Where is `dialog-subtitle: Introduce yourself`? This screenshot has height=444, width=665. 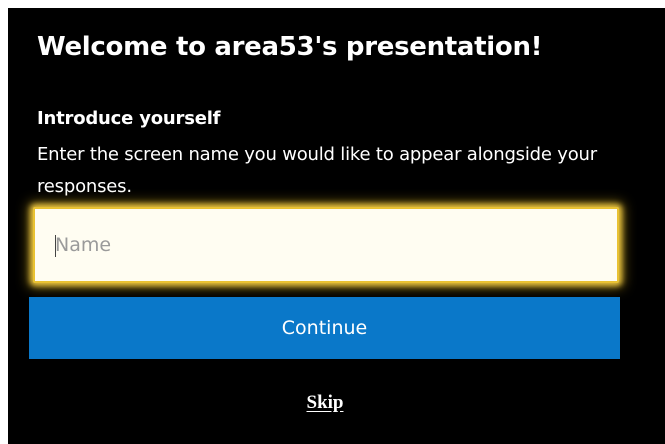
dialog-subtitle: Introduce yourself is located at coordinates (129, 118).